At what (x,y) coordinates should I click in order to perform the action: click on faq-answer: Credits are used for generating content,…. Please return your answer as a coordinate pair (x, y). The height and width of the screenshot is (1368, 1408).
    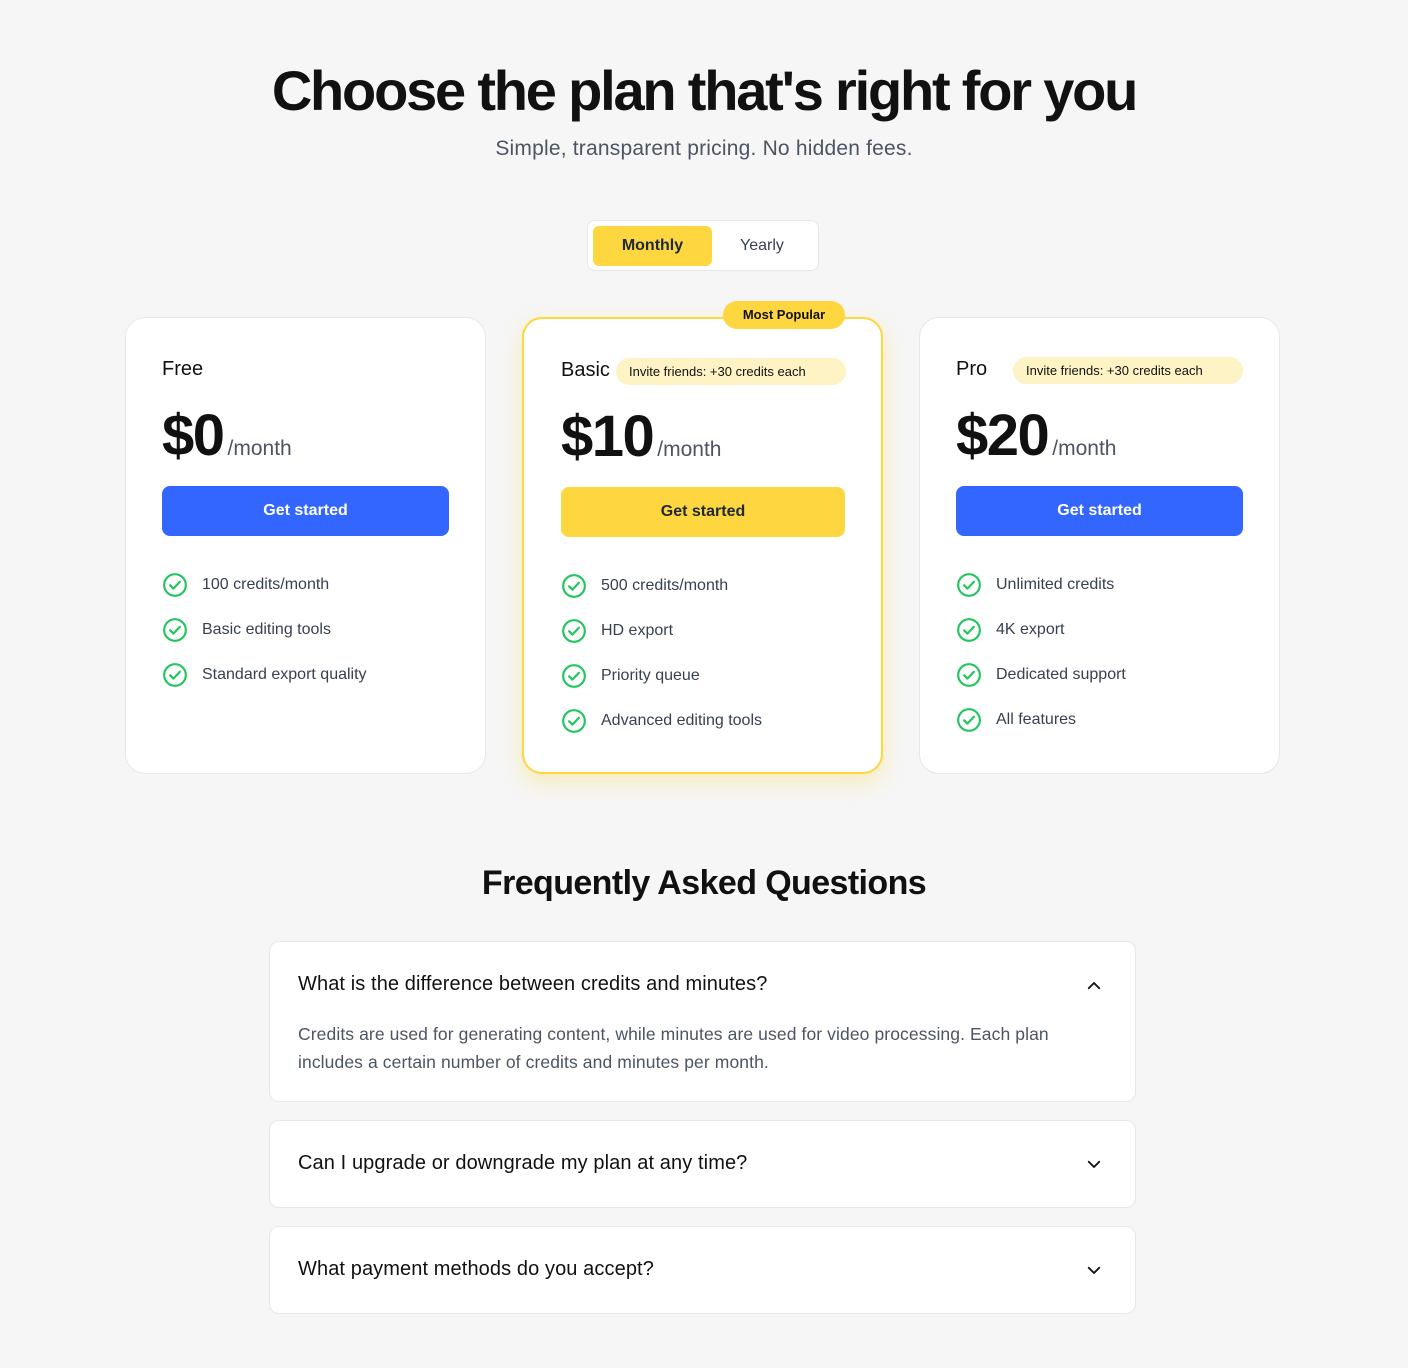
    Looking at the image, I should click on (673, 1048).